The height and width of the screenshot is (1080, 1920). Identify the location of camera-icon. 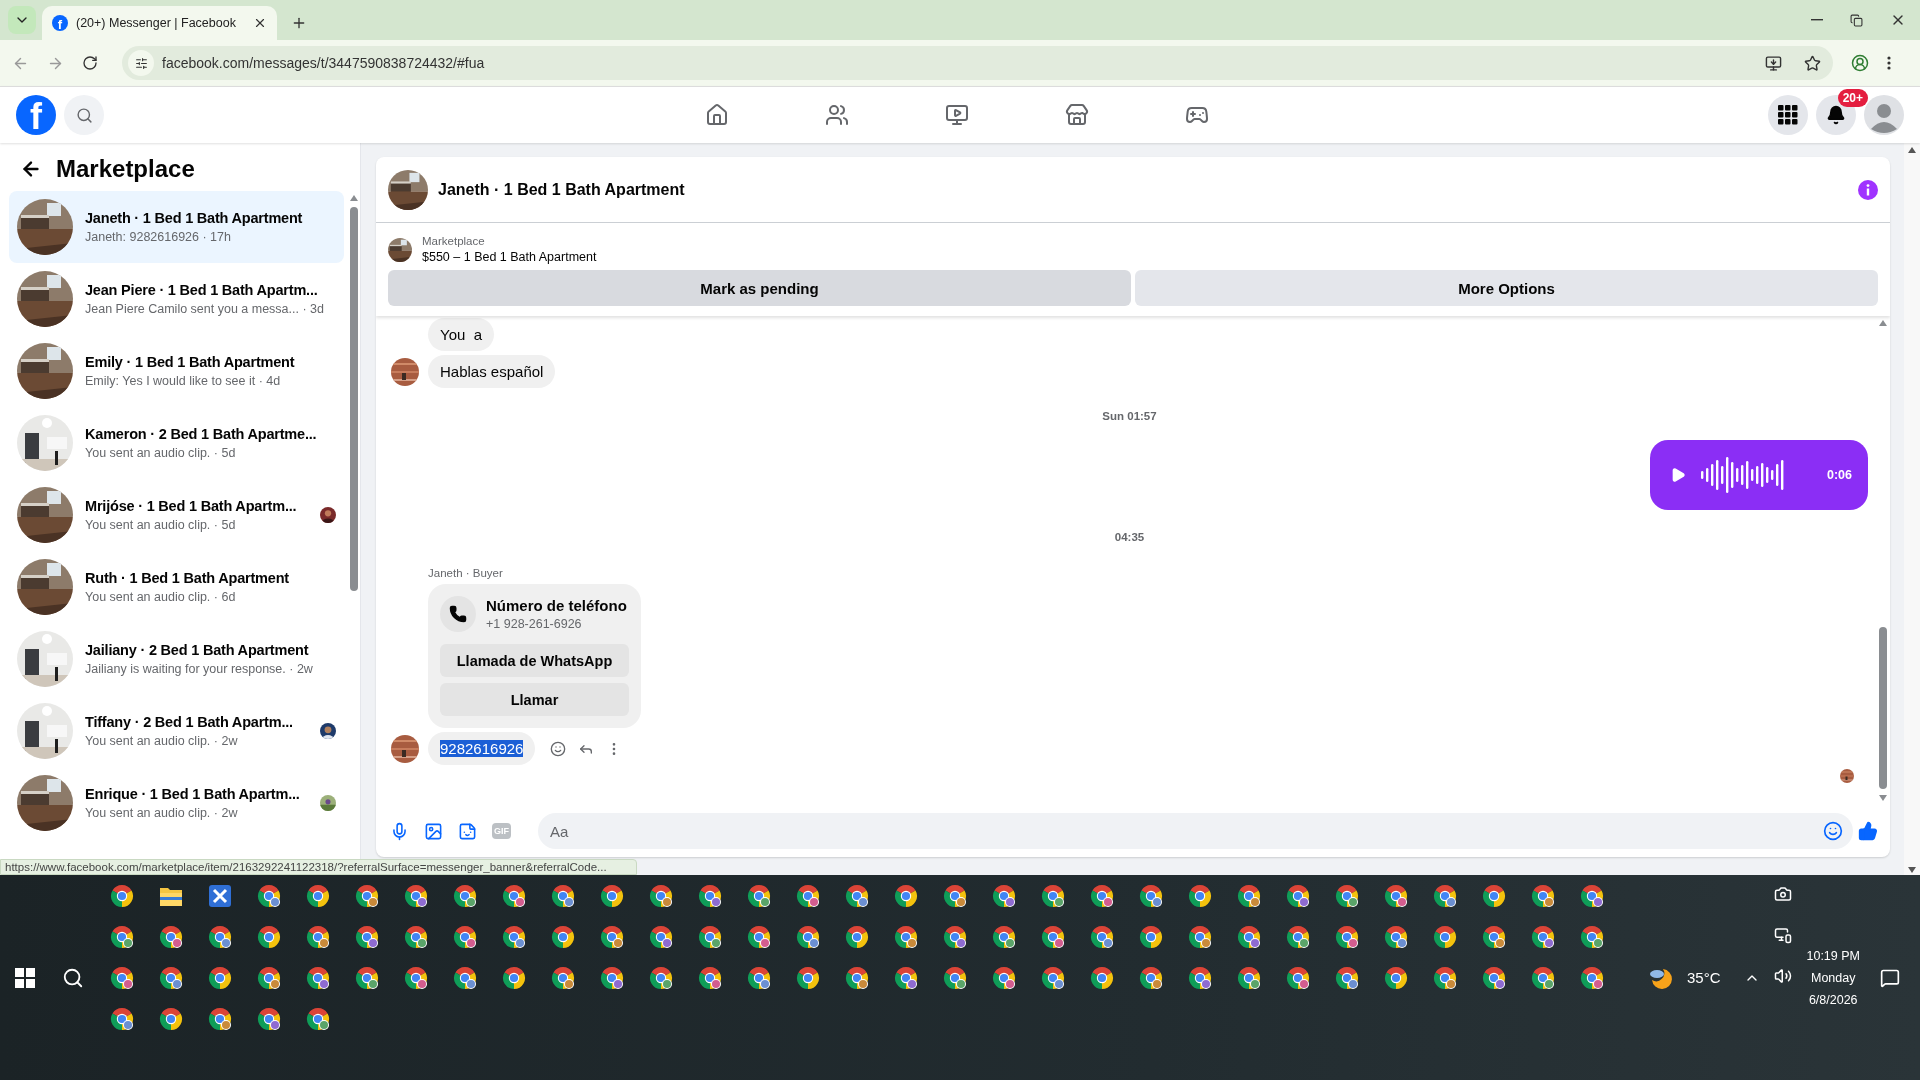
(1783, 894).